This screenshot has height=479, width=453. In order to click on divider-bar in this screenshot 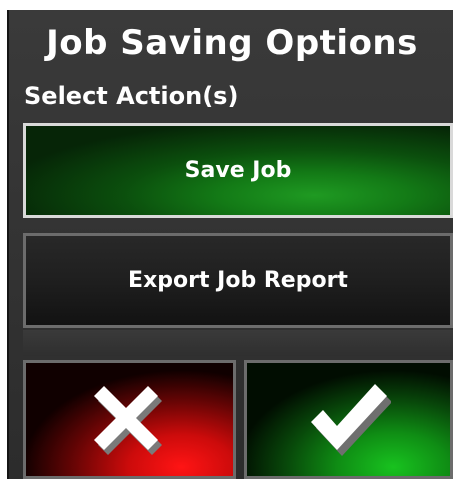, I will do `click(238, 343)`.